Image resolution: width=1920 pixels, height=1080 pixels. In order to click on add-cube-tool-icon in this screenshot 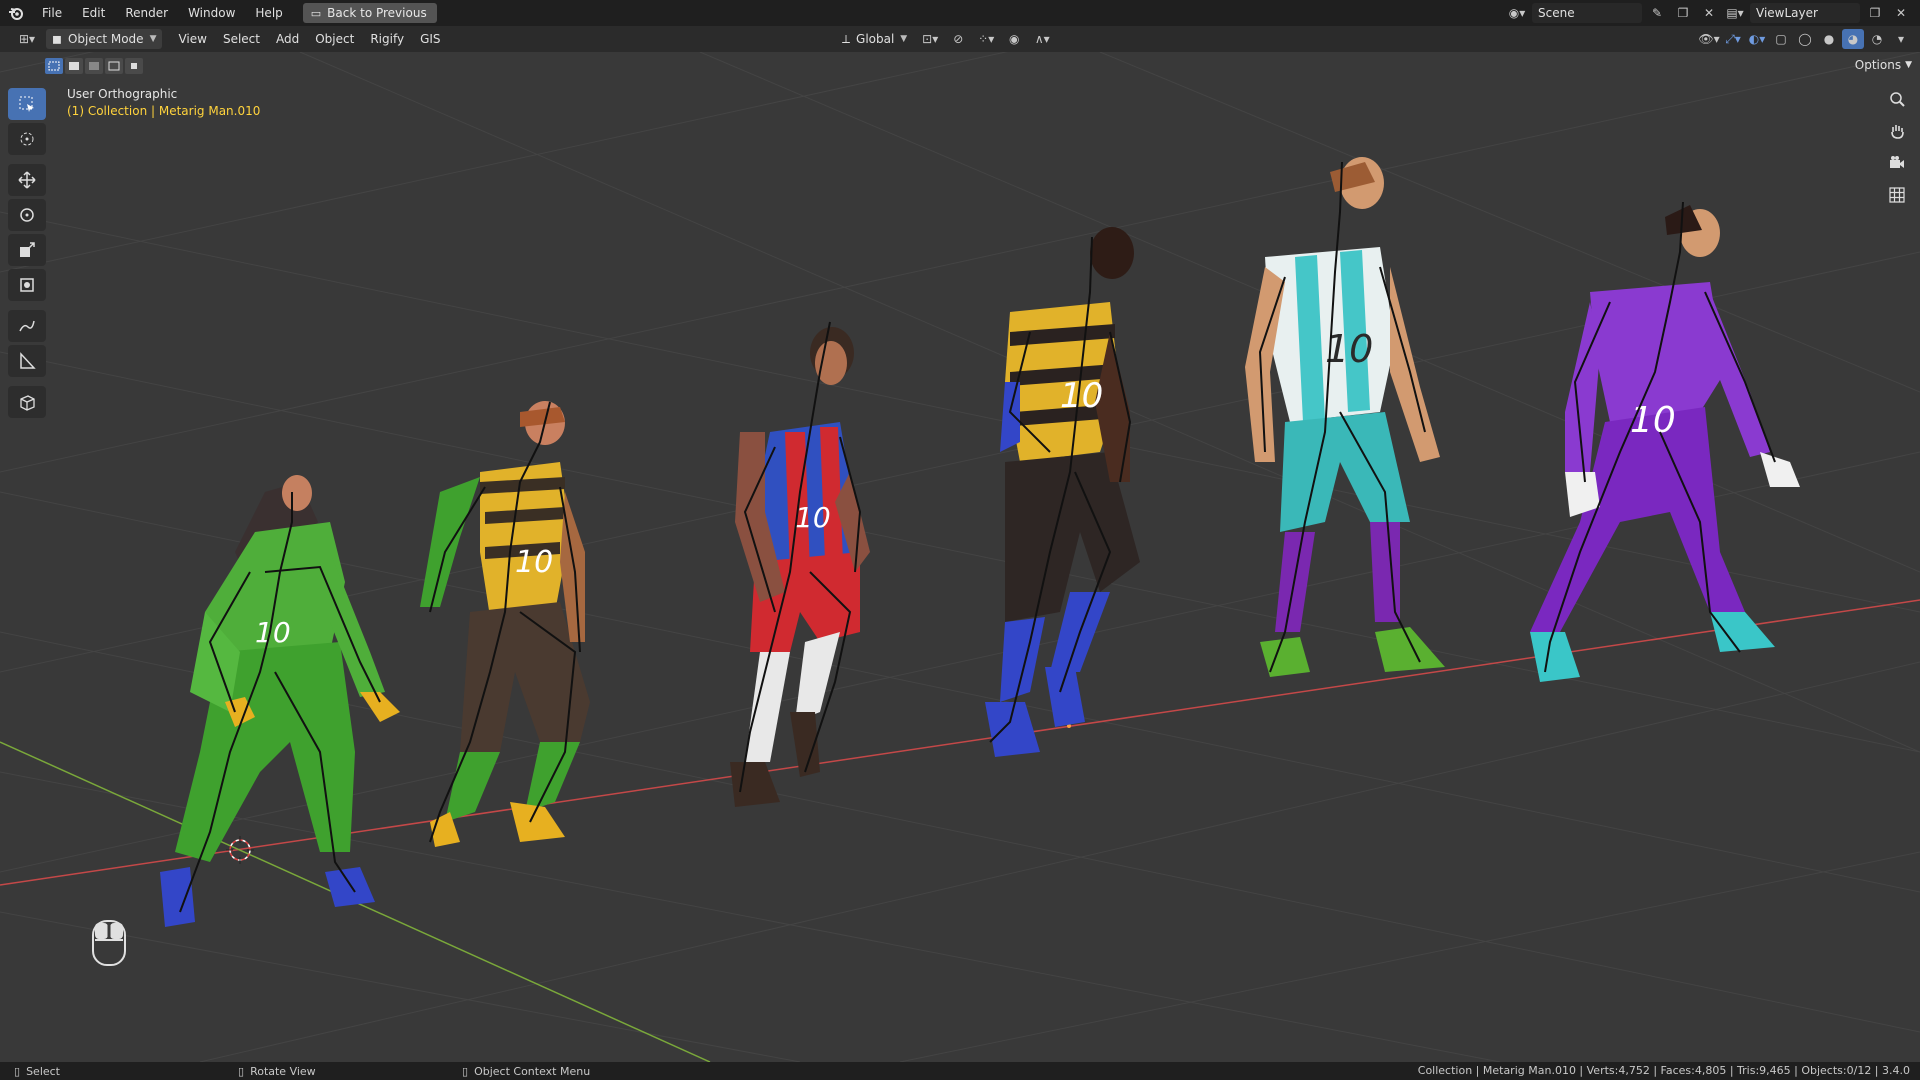, I will do `click(27, 402)`.